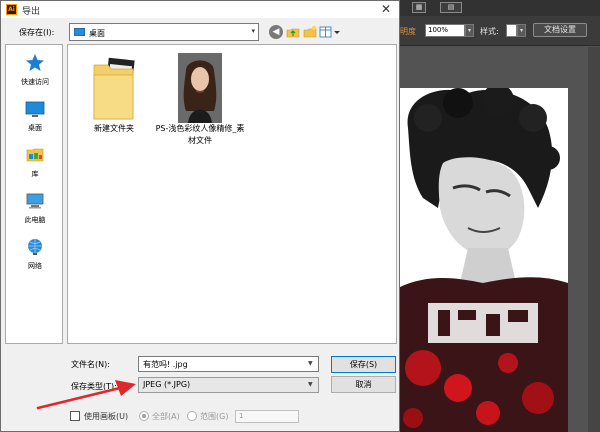 This screenshot has height=432, width=600. I want to click on workspace-switcher-icon: ▤, so click(451, 7).